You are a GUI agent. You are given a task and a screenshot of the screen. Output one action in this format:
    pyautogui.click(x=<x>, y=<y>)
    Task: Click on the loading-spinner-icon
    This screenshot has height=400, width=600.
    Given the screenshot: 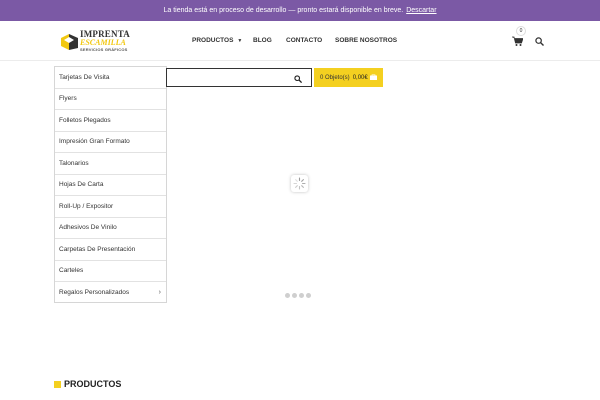 What is the action you would take?
    pyautogui.click(x=299, y=183)
    